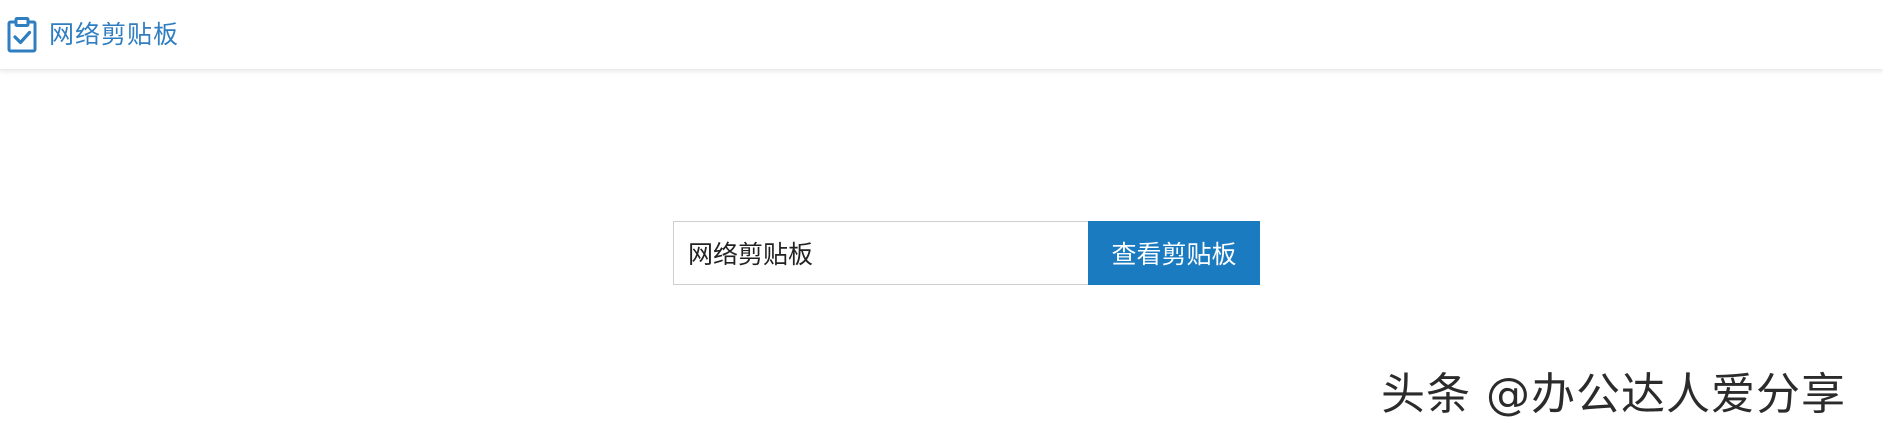 The image size is (1883, 426). I want to click on clipboard-search-form: 查看剪贴板, so click(966, 253).